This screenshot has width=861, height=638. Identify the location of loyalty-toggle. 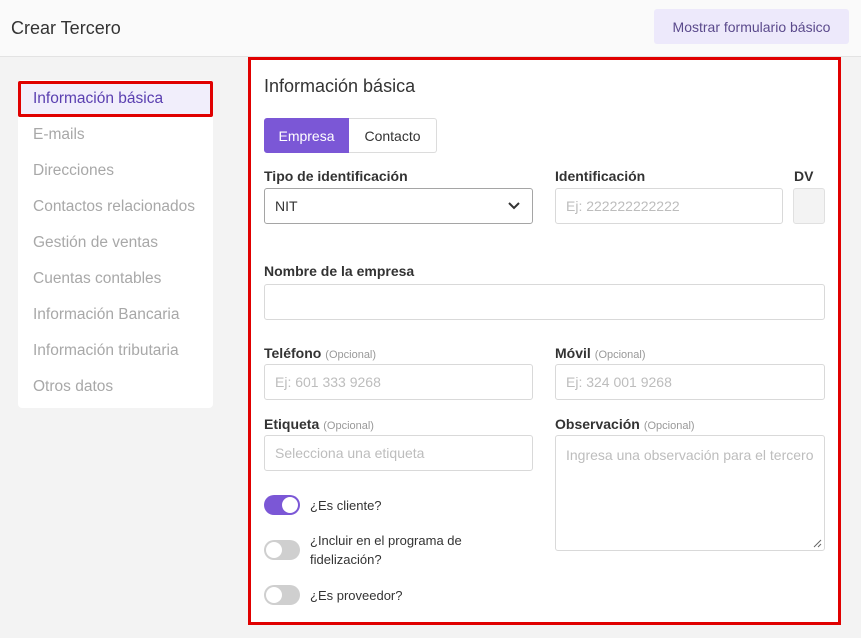
(282, 550).